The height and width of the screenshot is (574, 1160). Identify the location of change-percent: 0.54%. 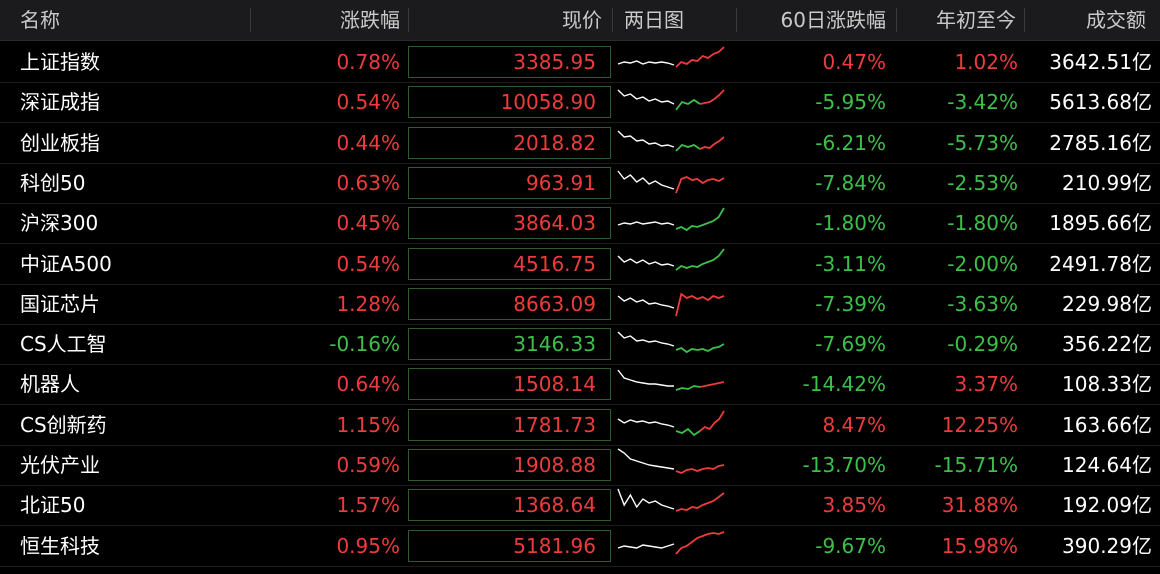
(368, 102).